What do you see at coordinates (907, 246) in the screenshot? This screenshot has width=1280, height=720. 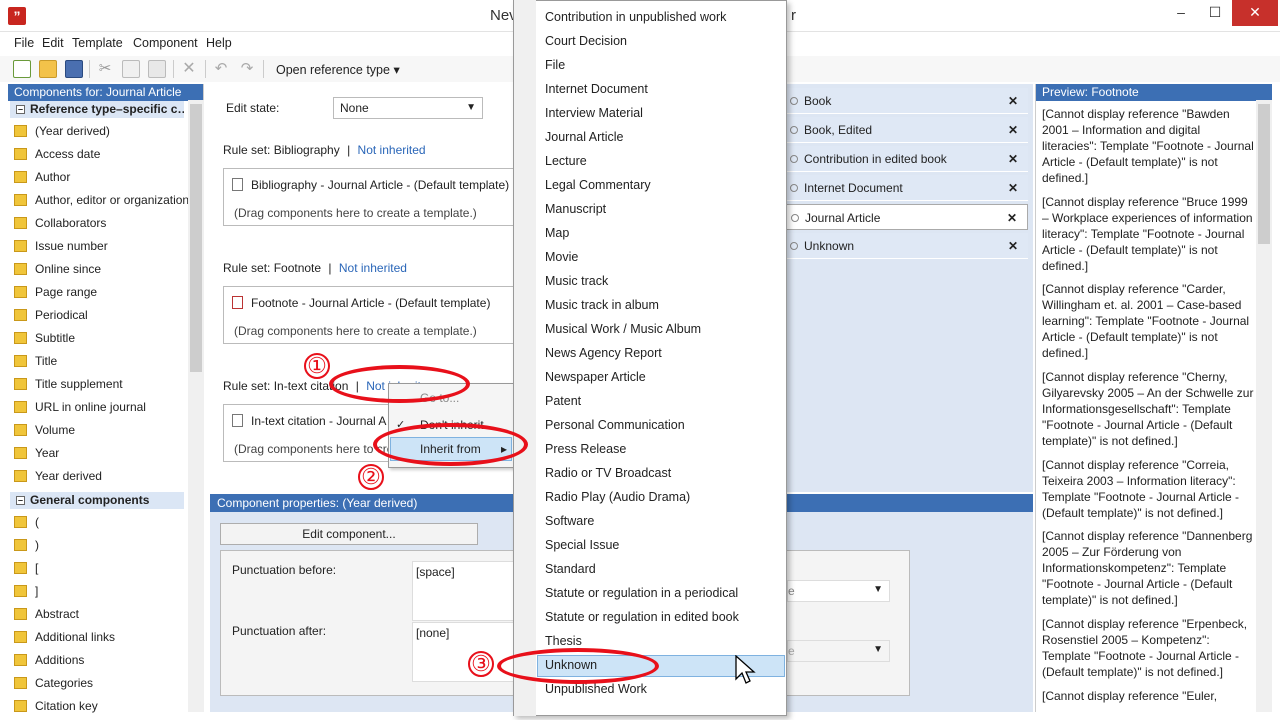 I see `reference-type-row: Unknown ✕` at bounding box center [907, 246].